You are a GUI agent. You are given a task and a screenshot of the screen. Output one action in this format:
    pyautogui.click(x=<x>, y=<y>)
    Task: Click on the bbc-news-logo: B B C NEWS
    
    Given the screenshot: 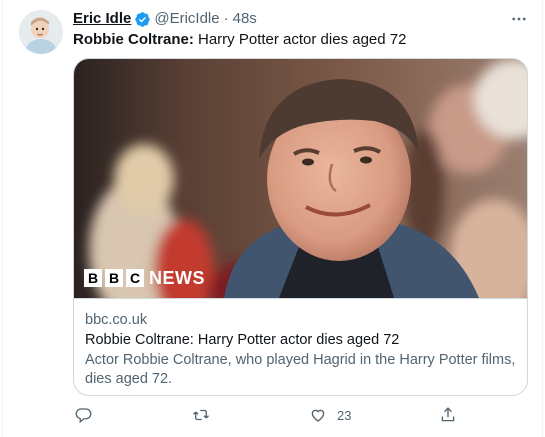 What is the action you would take?
    pyautogui.click(x=144, y=278)
    